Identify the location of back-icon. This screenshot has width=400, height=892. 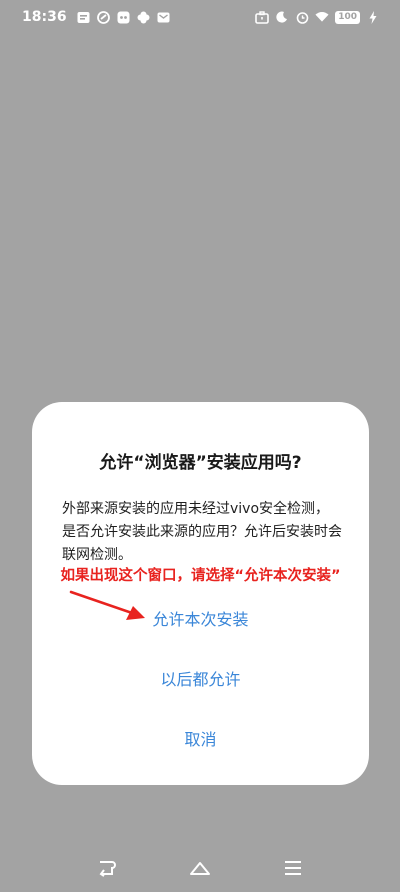
(107, 869).